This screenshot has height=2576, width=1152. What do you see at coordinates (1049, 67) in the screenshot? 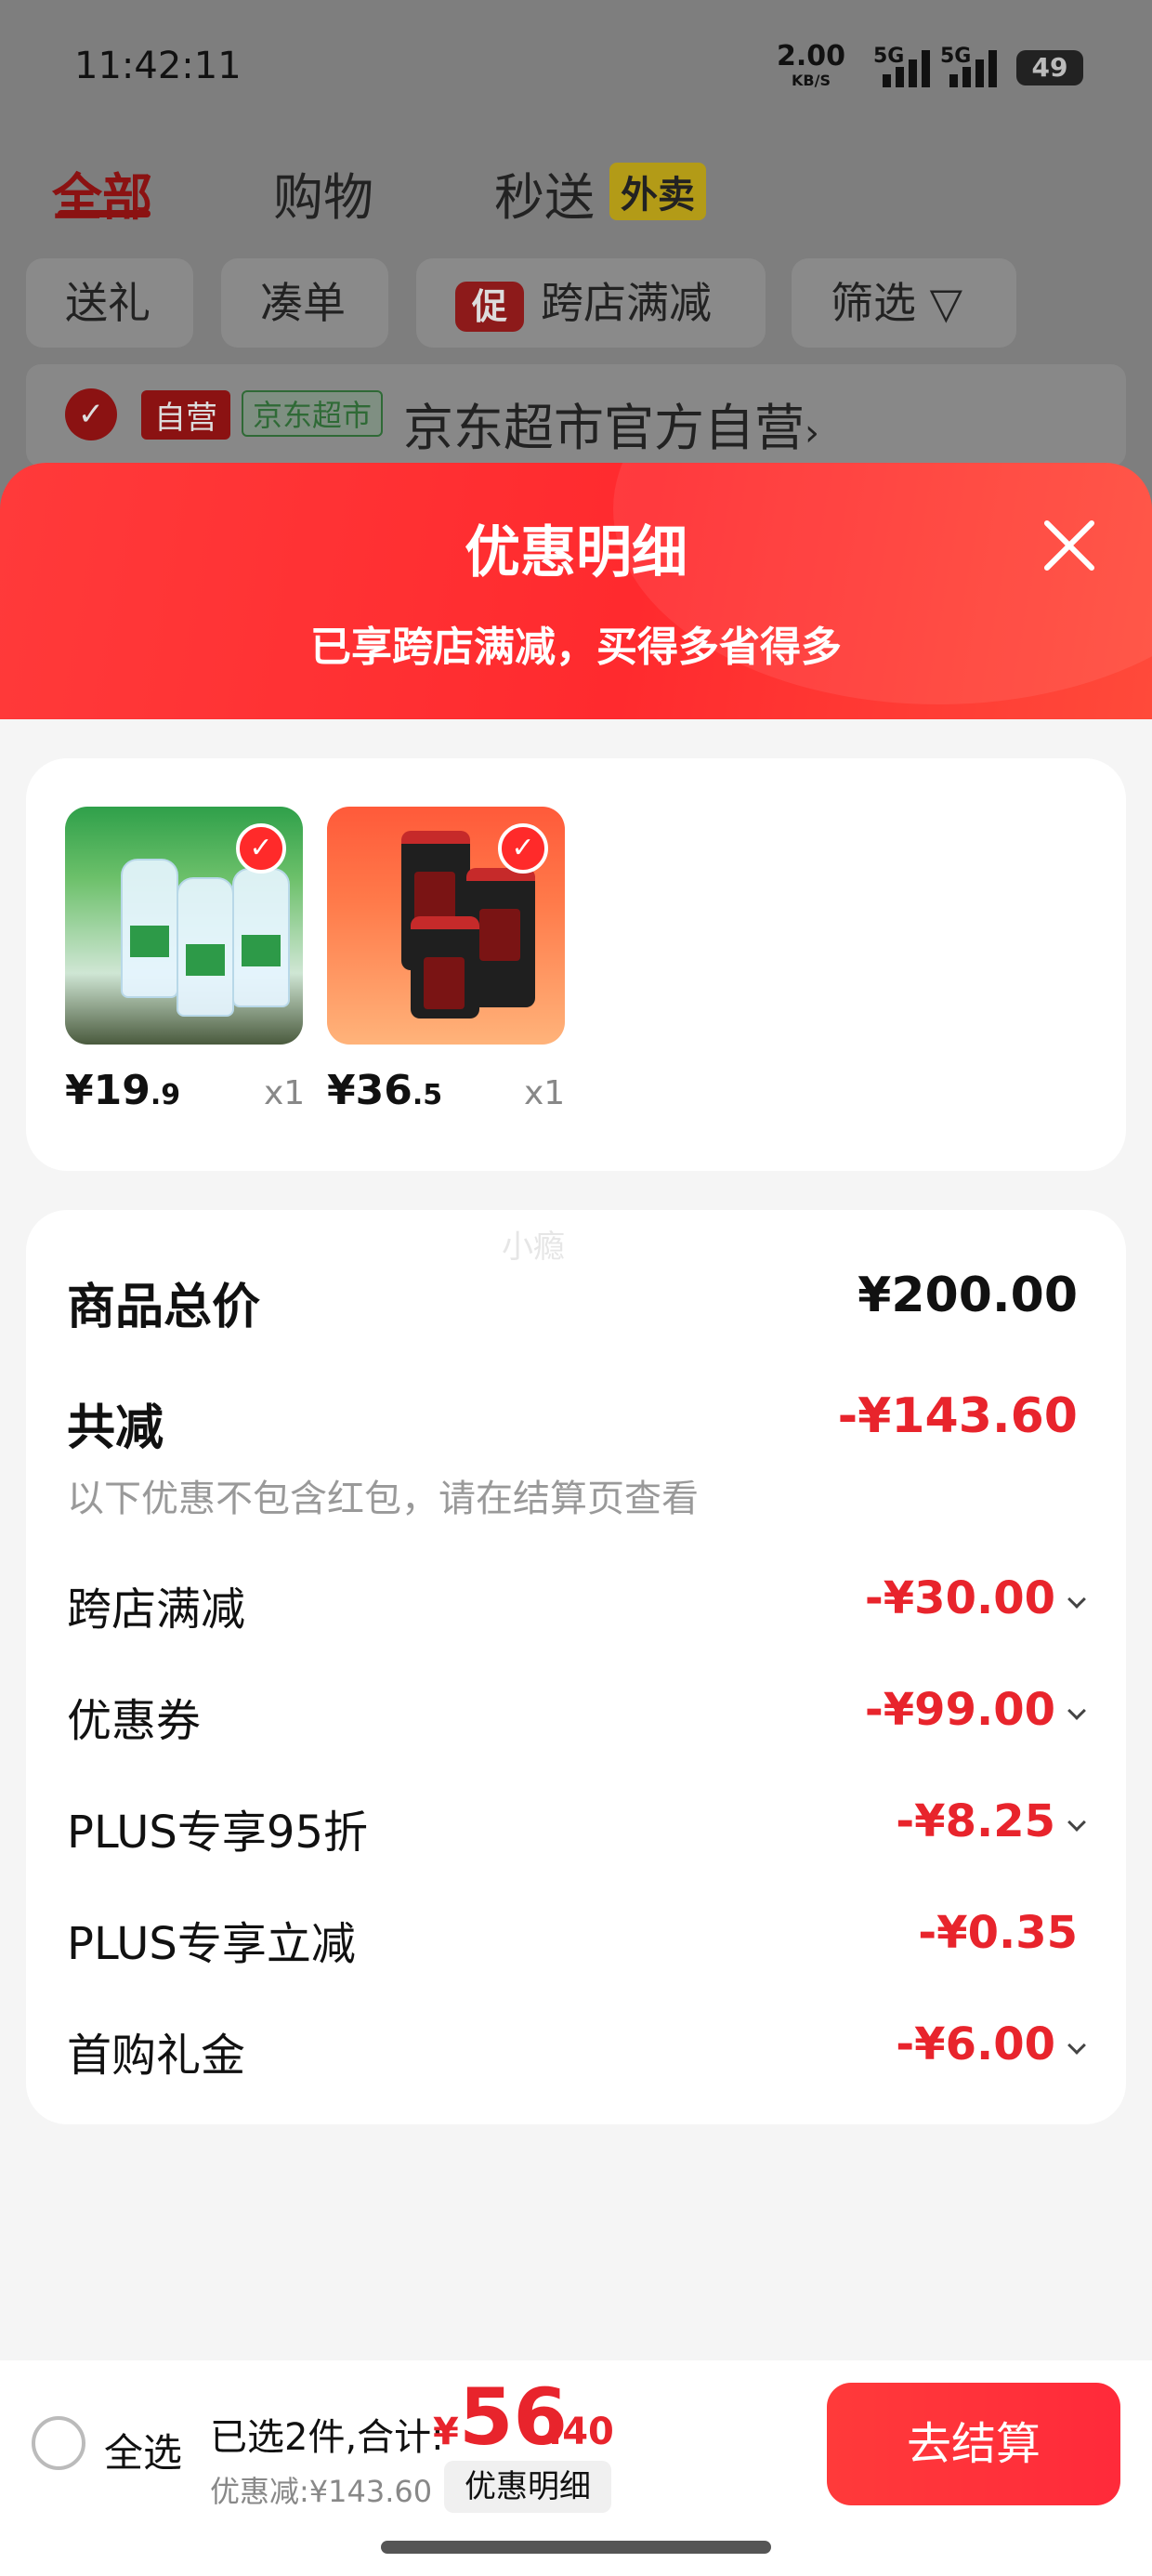
I see `battery-icon: 49` at bounding box center [1049, 67].